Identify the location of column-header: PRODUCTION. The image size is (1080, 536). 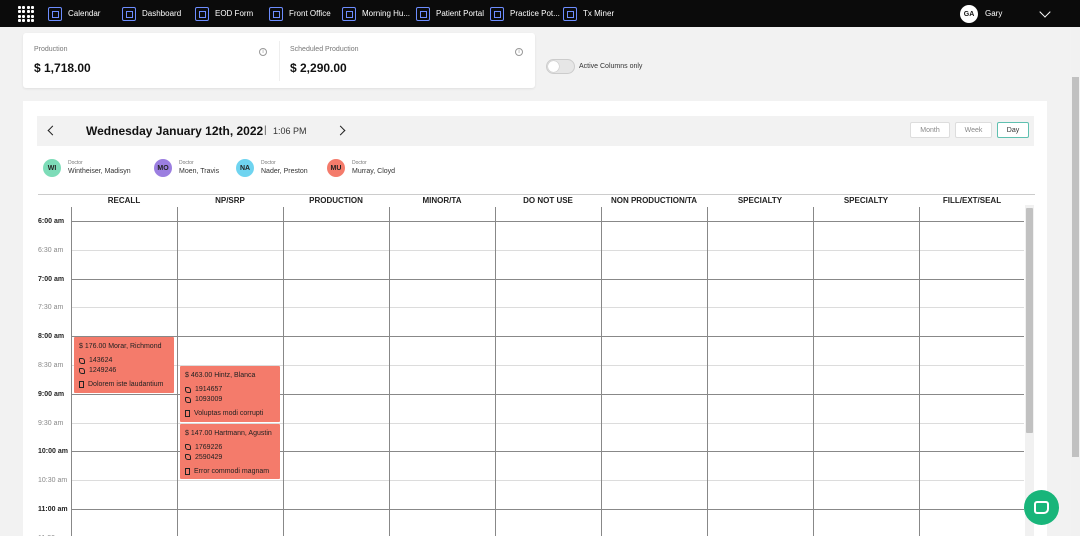
(336, 200).